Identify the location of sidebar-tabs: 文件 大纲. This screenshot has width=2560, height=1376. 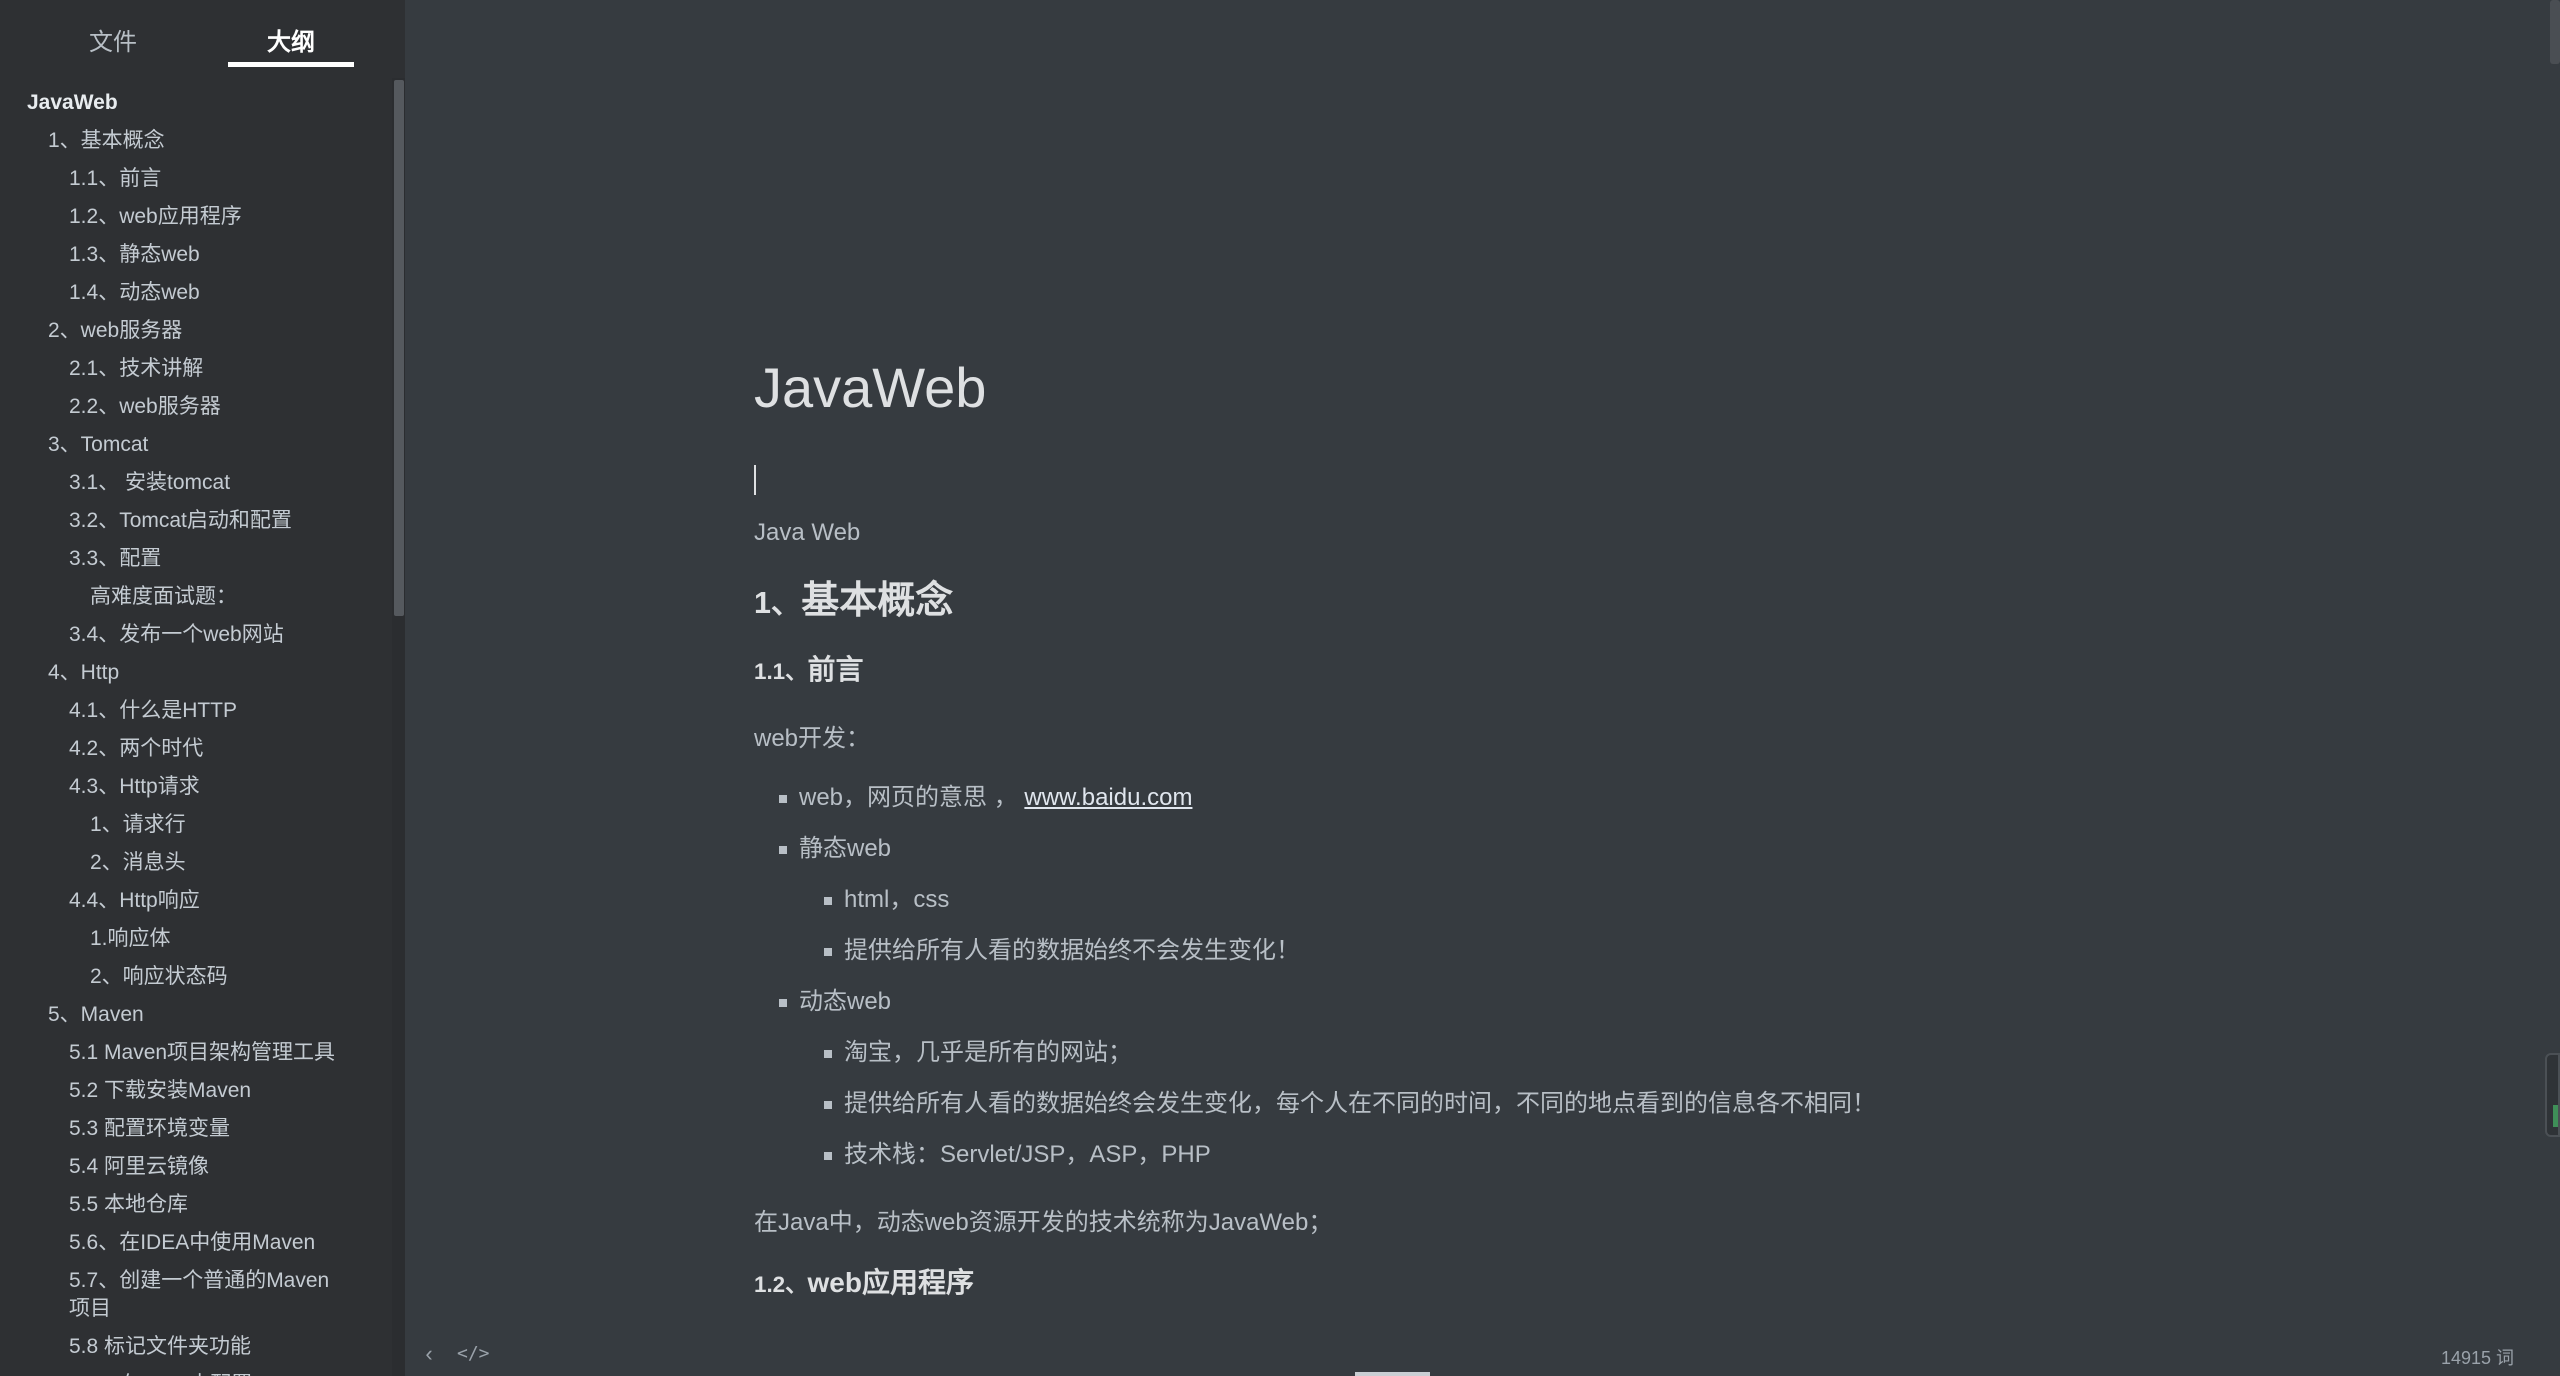
(202, 36).